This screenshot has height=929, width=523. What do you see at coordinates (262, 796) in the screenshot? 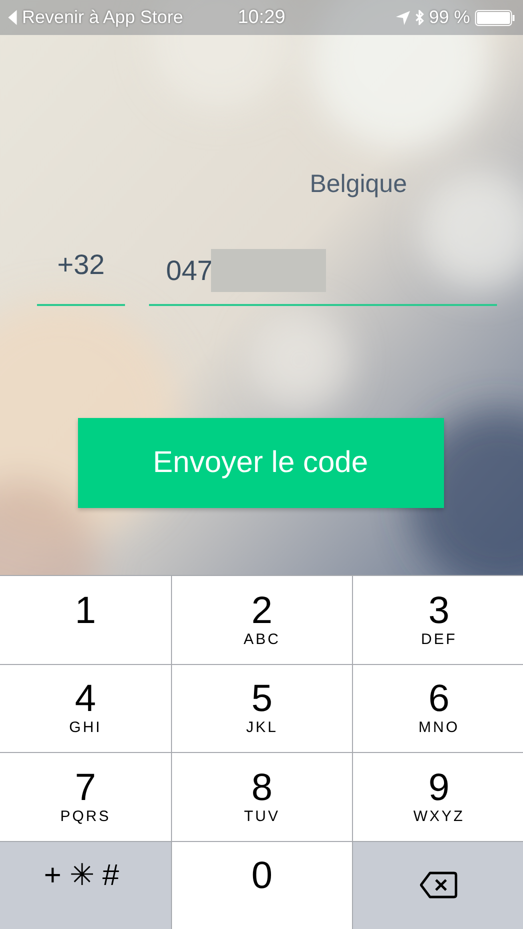
I see `keypad-key: 8 TUV` at bounding box center [262, 796].